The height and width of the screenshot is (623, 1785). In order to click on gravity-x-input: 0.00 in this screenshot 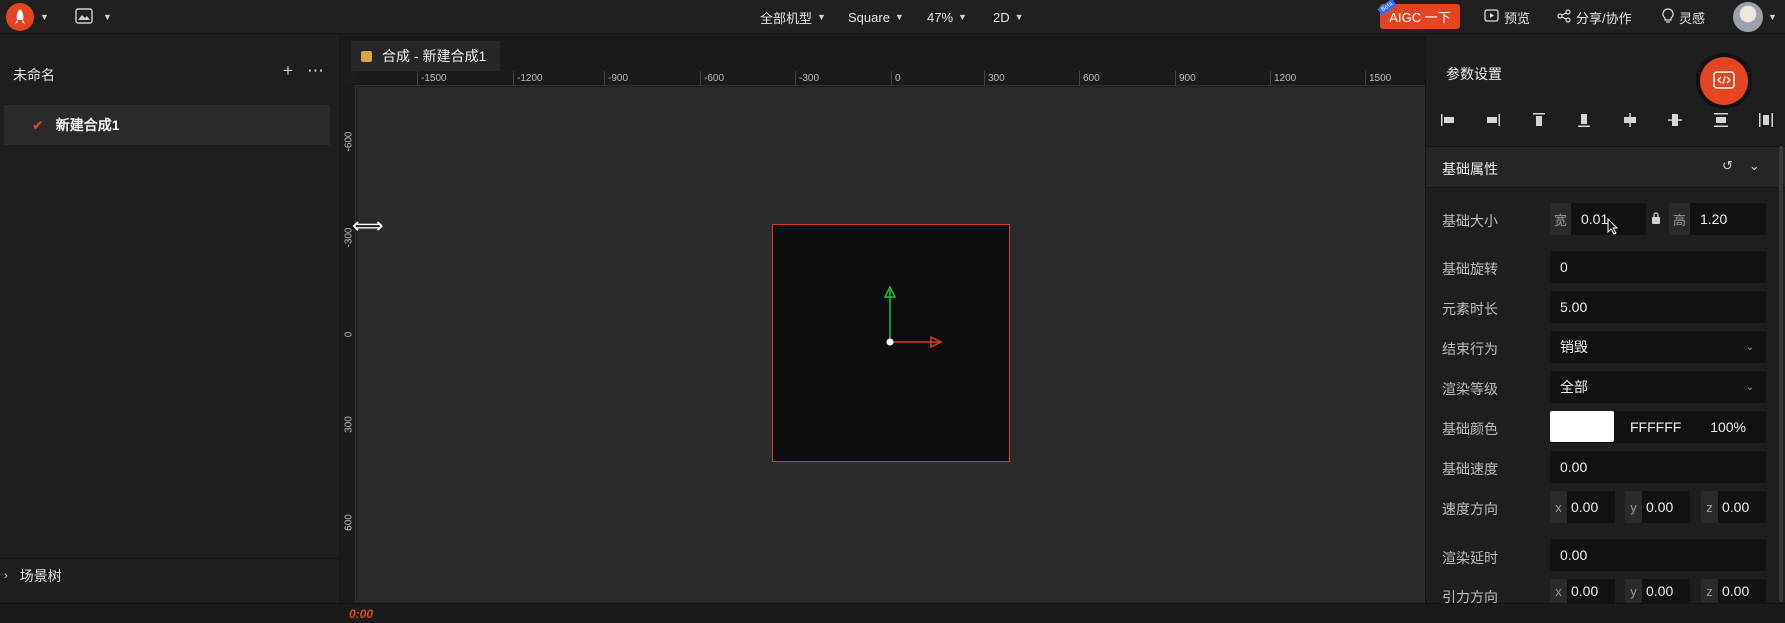, I will do `click(1591, 591)`.